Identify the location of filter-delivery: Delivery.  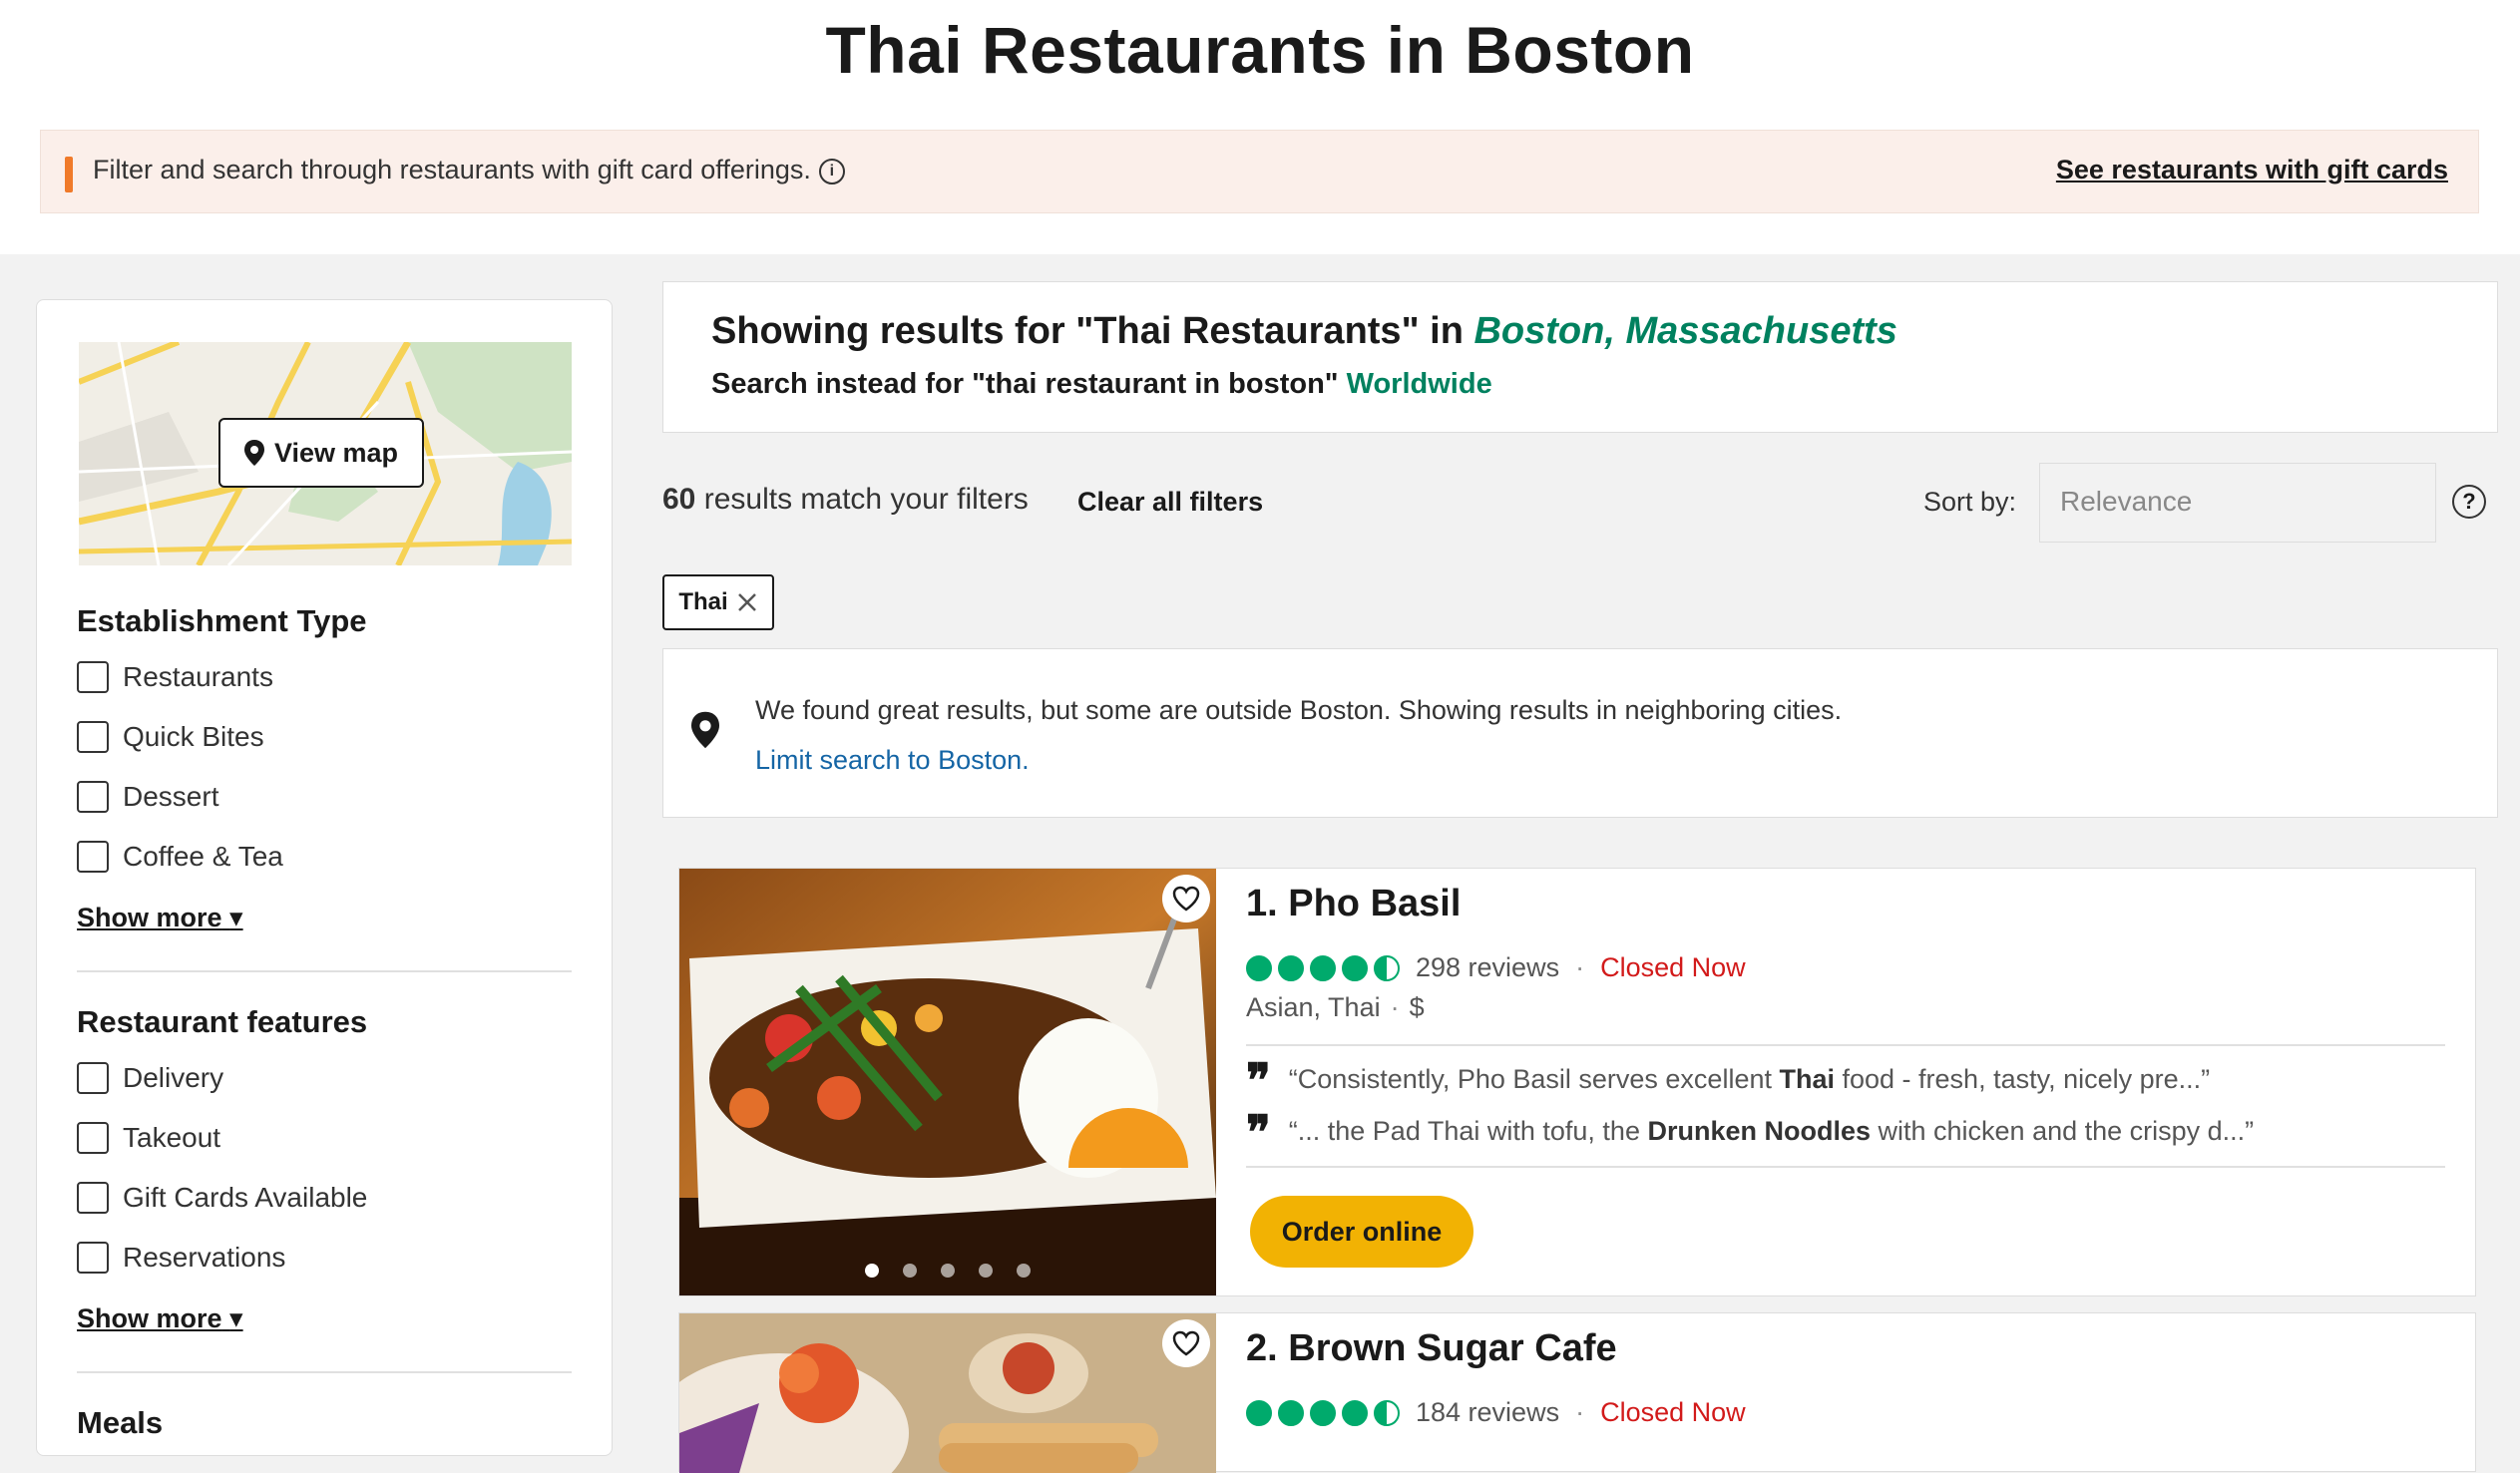
(150, 1078).